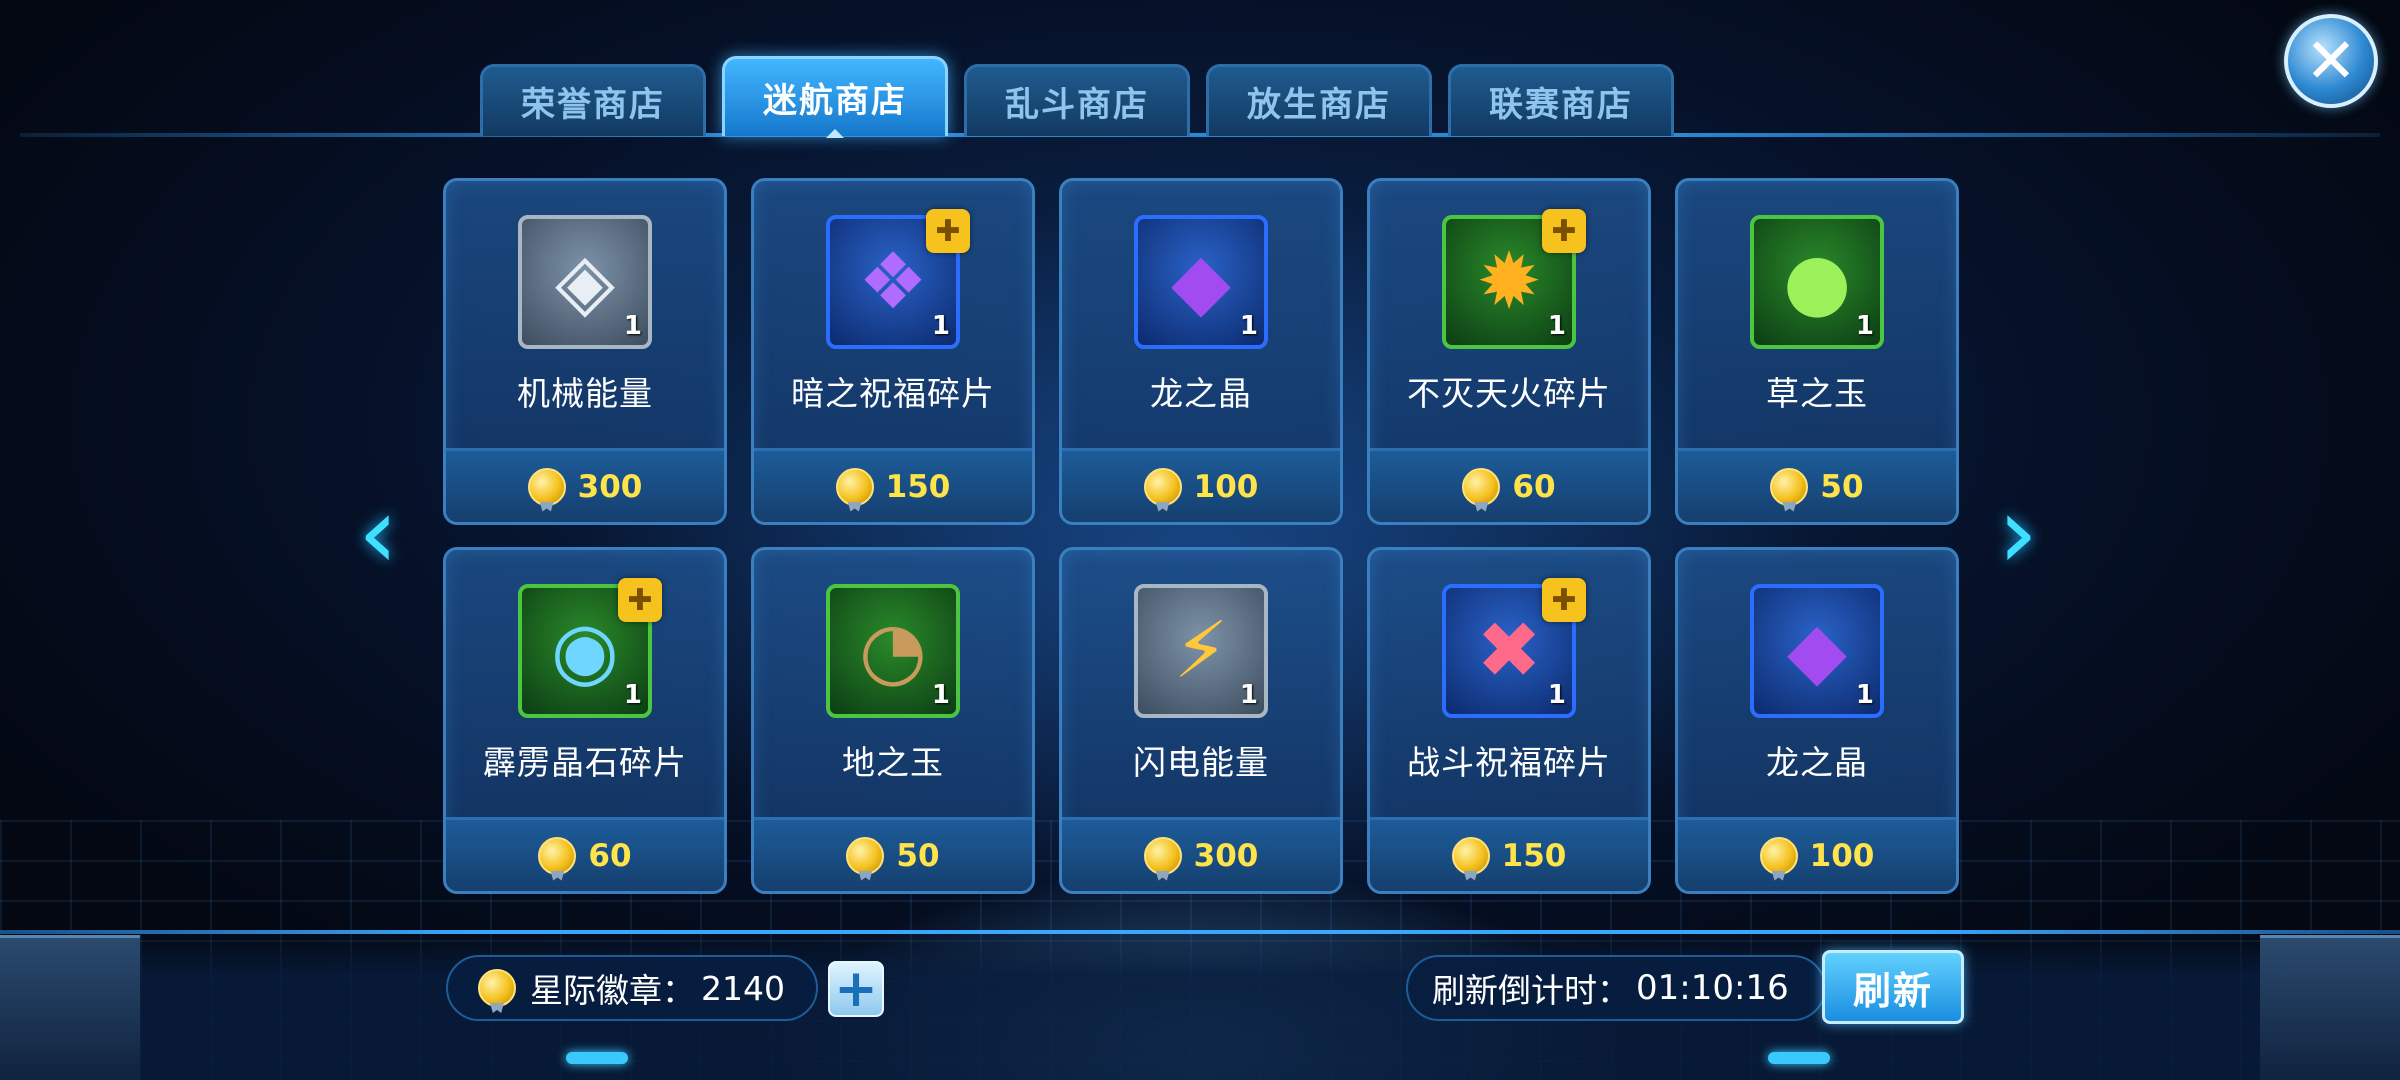  Describe the element at coordinates (1200, 1005) in the screenshot. I see `bottom-hud` at that location.